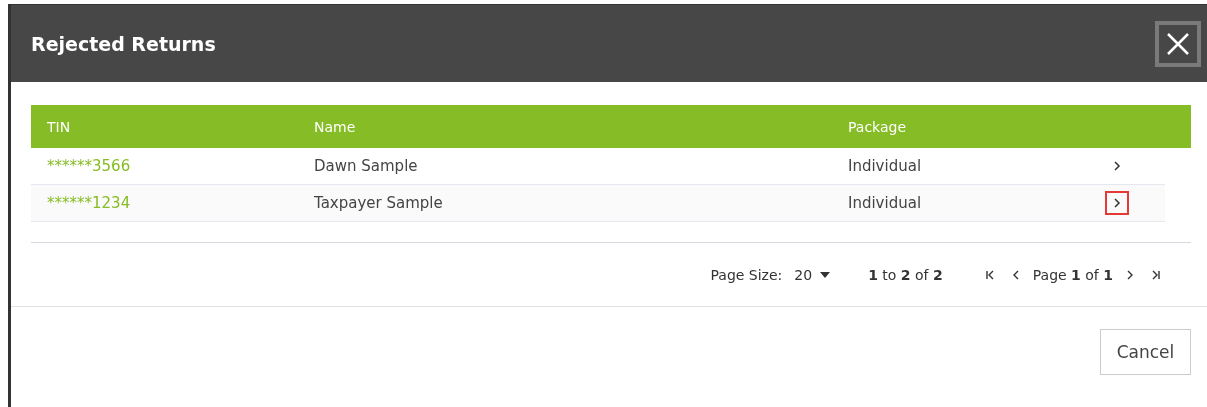 The width and height of the screenshot is (1207, 407). I want to click on last-page-icon, so click(1156, 274).